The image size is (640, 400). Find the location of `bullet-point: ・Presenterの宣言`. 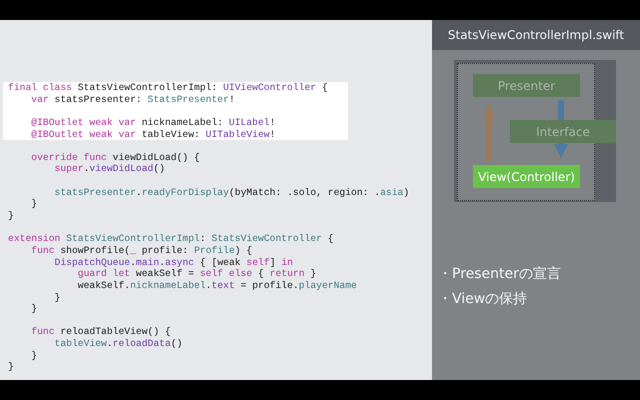

bullet-point: ・Presenterの宣言 is located at coordinates (500, 274).